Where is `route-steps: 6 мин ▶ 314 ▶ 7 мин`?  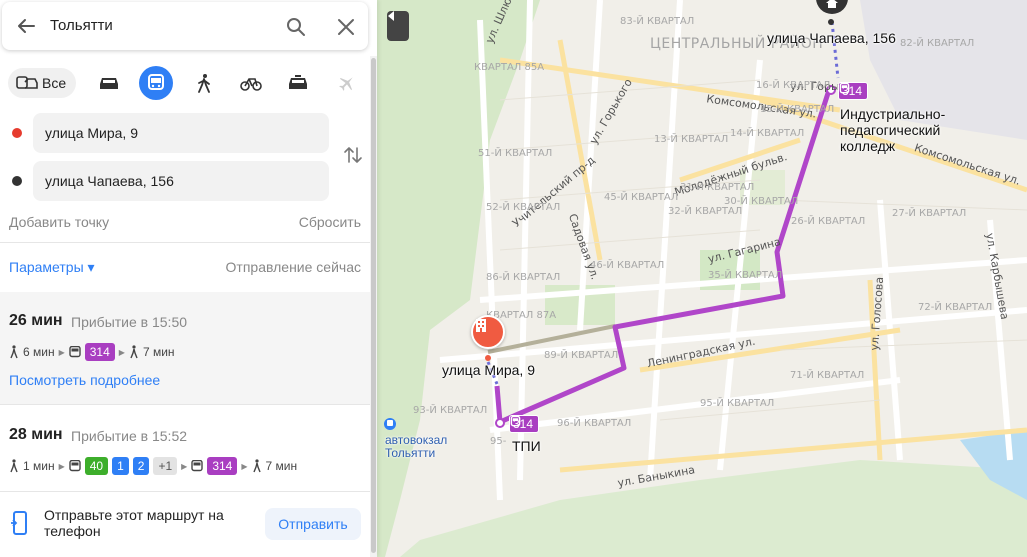 route-steps: 6 мин ▶ 314 ▶ 7 мин is located at coordinates (92, 352).